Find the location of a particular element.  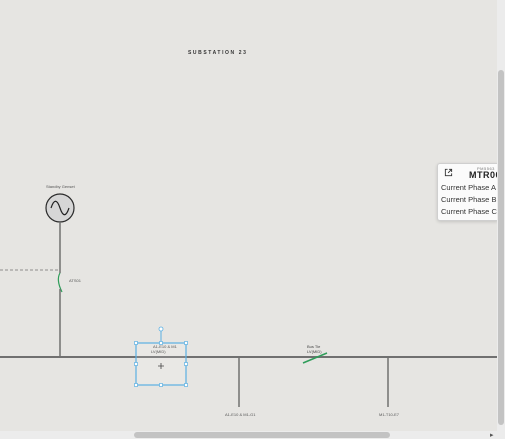

bus-tie-sublabel: LV(MID) is located at coordinates (314, 351).